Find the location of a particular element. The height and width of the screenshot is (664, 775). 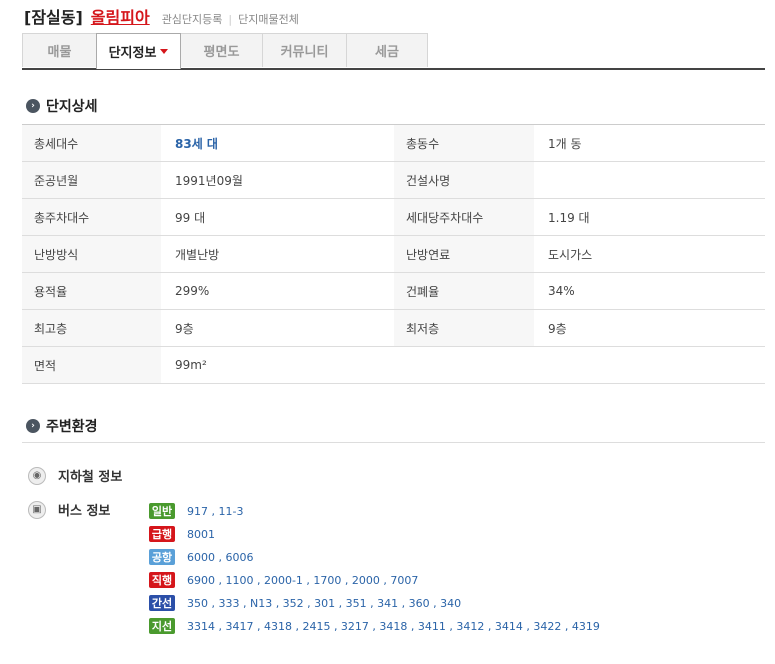

value-cell is located at coordinates (649, 180).